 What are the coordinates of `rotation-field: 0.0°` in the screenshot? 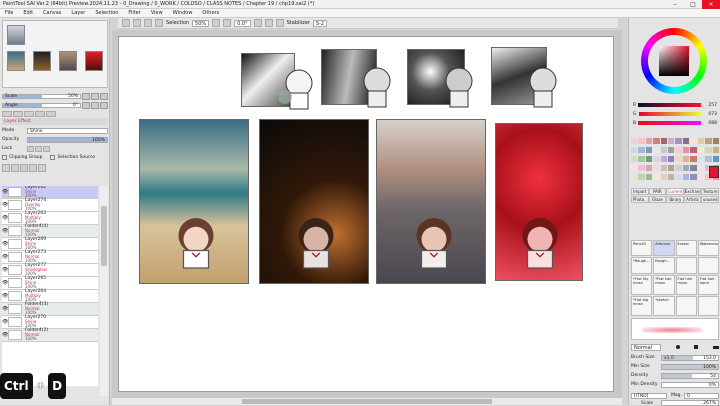 It's located at (242, 23).